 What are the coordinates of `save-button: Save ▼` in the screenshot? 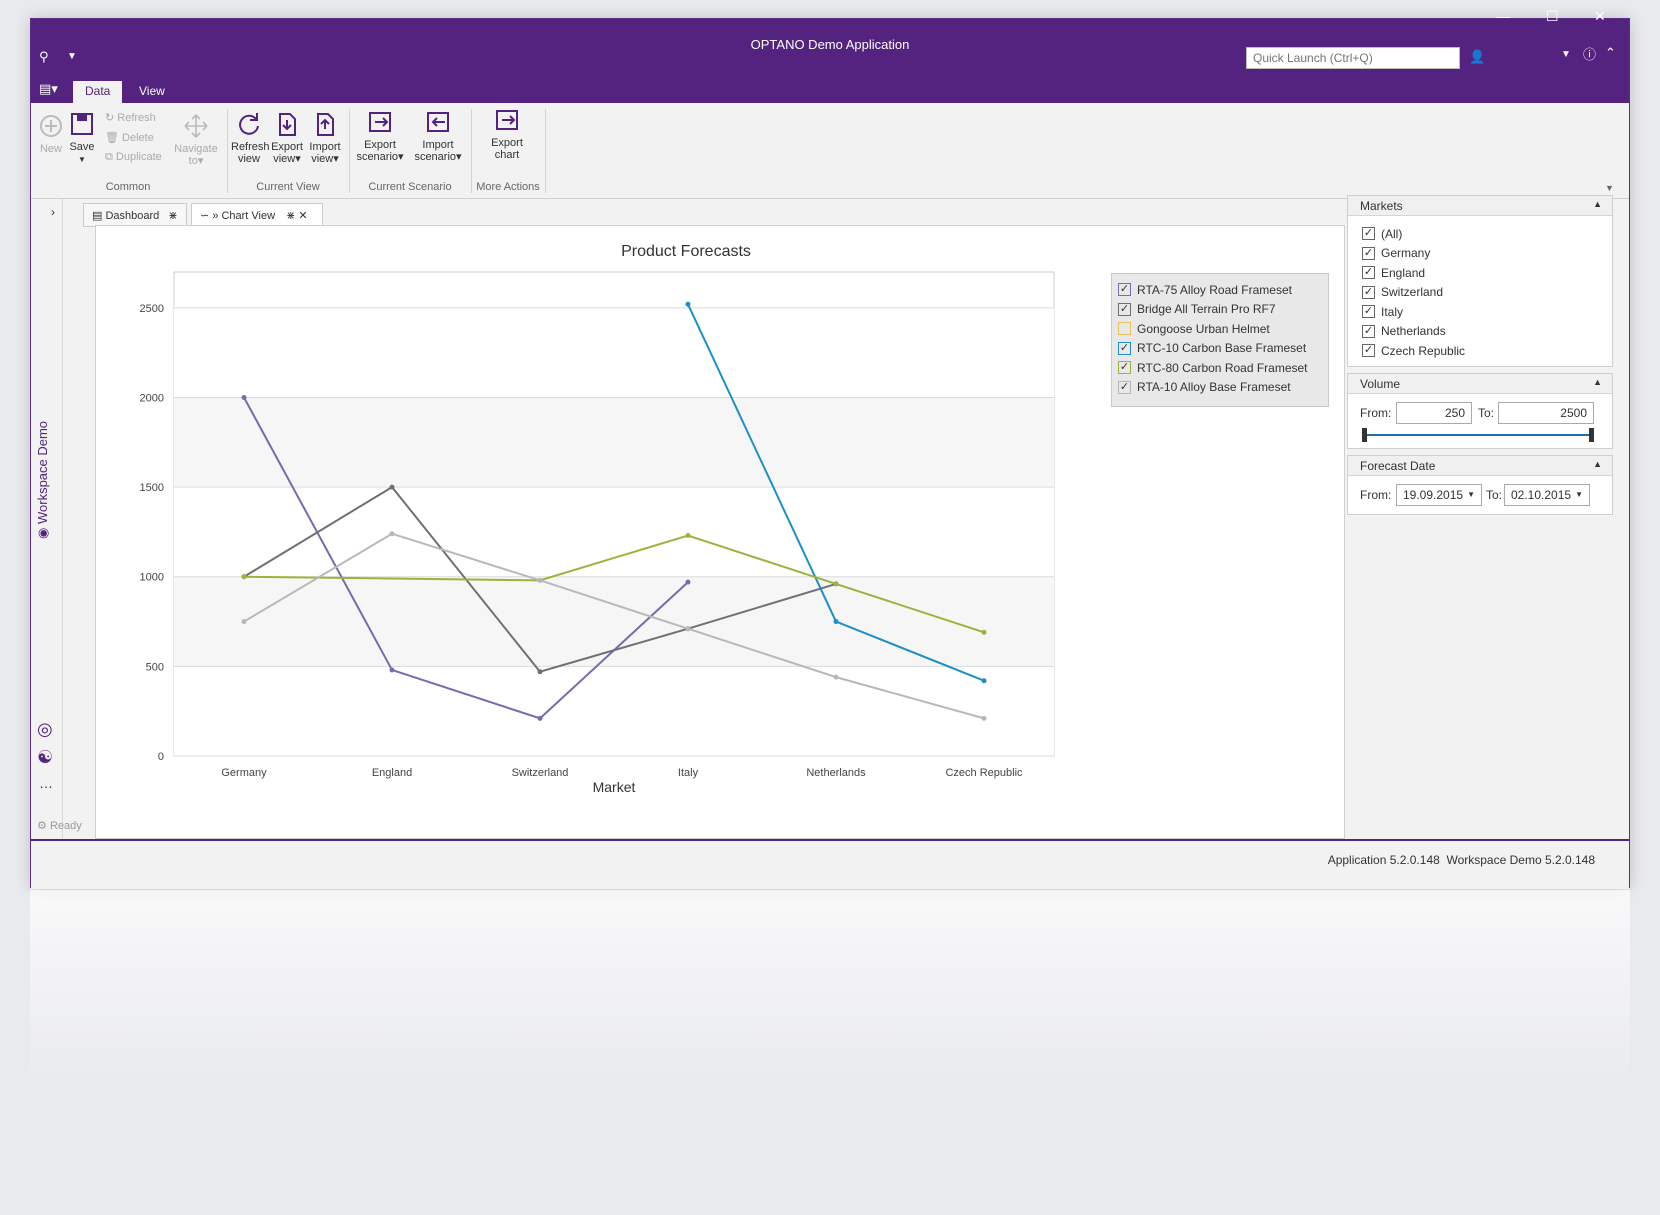 It's located at (82, 138).